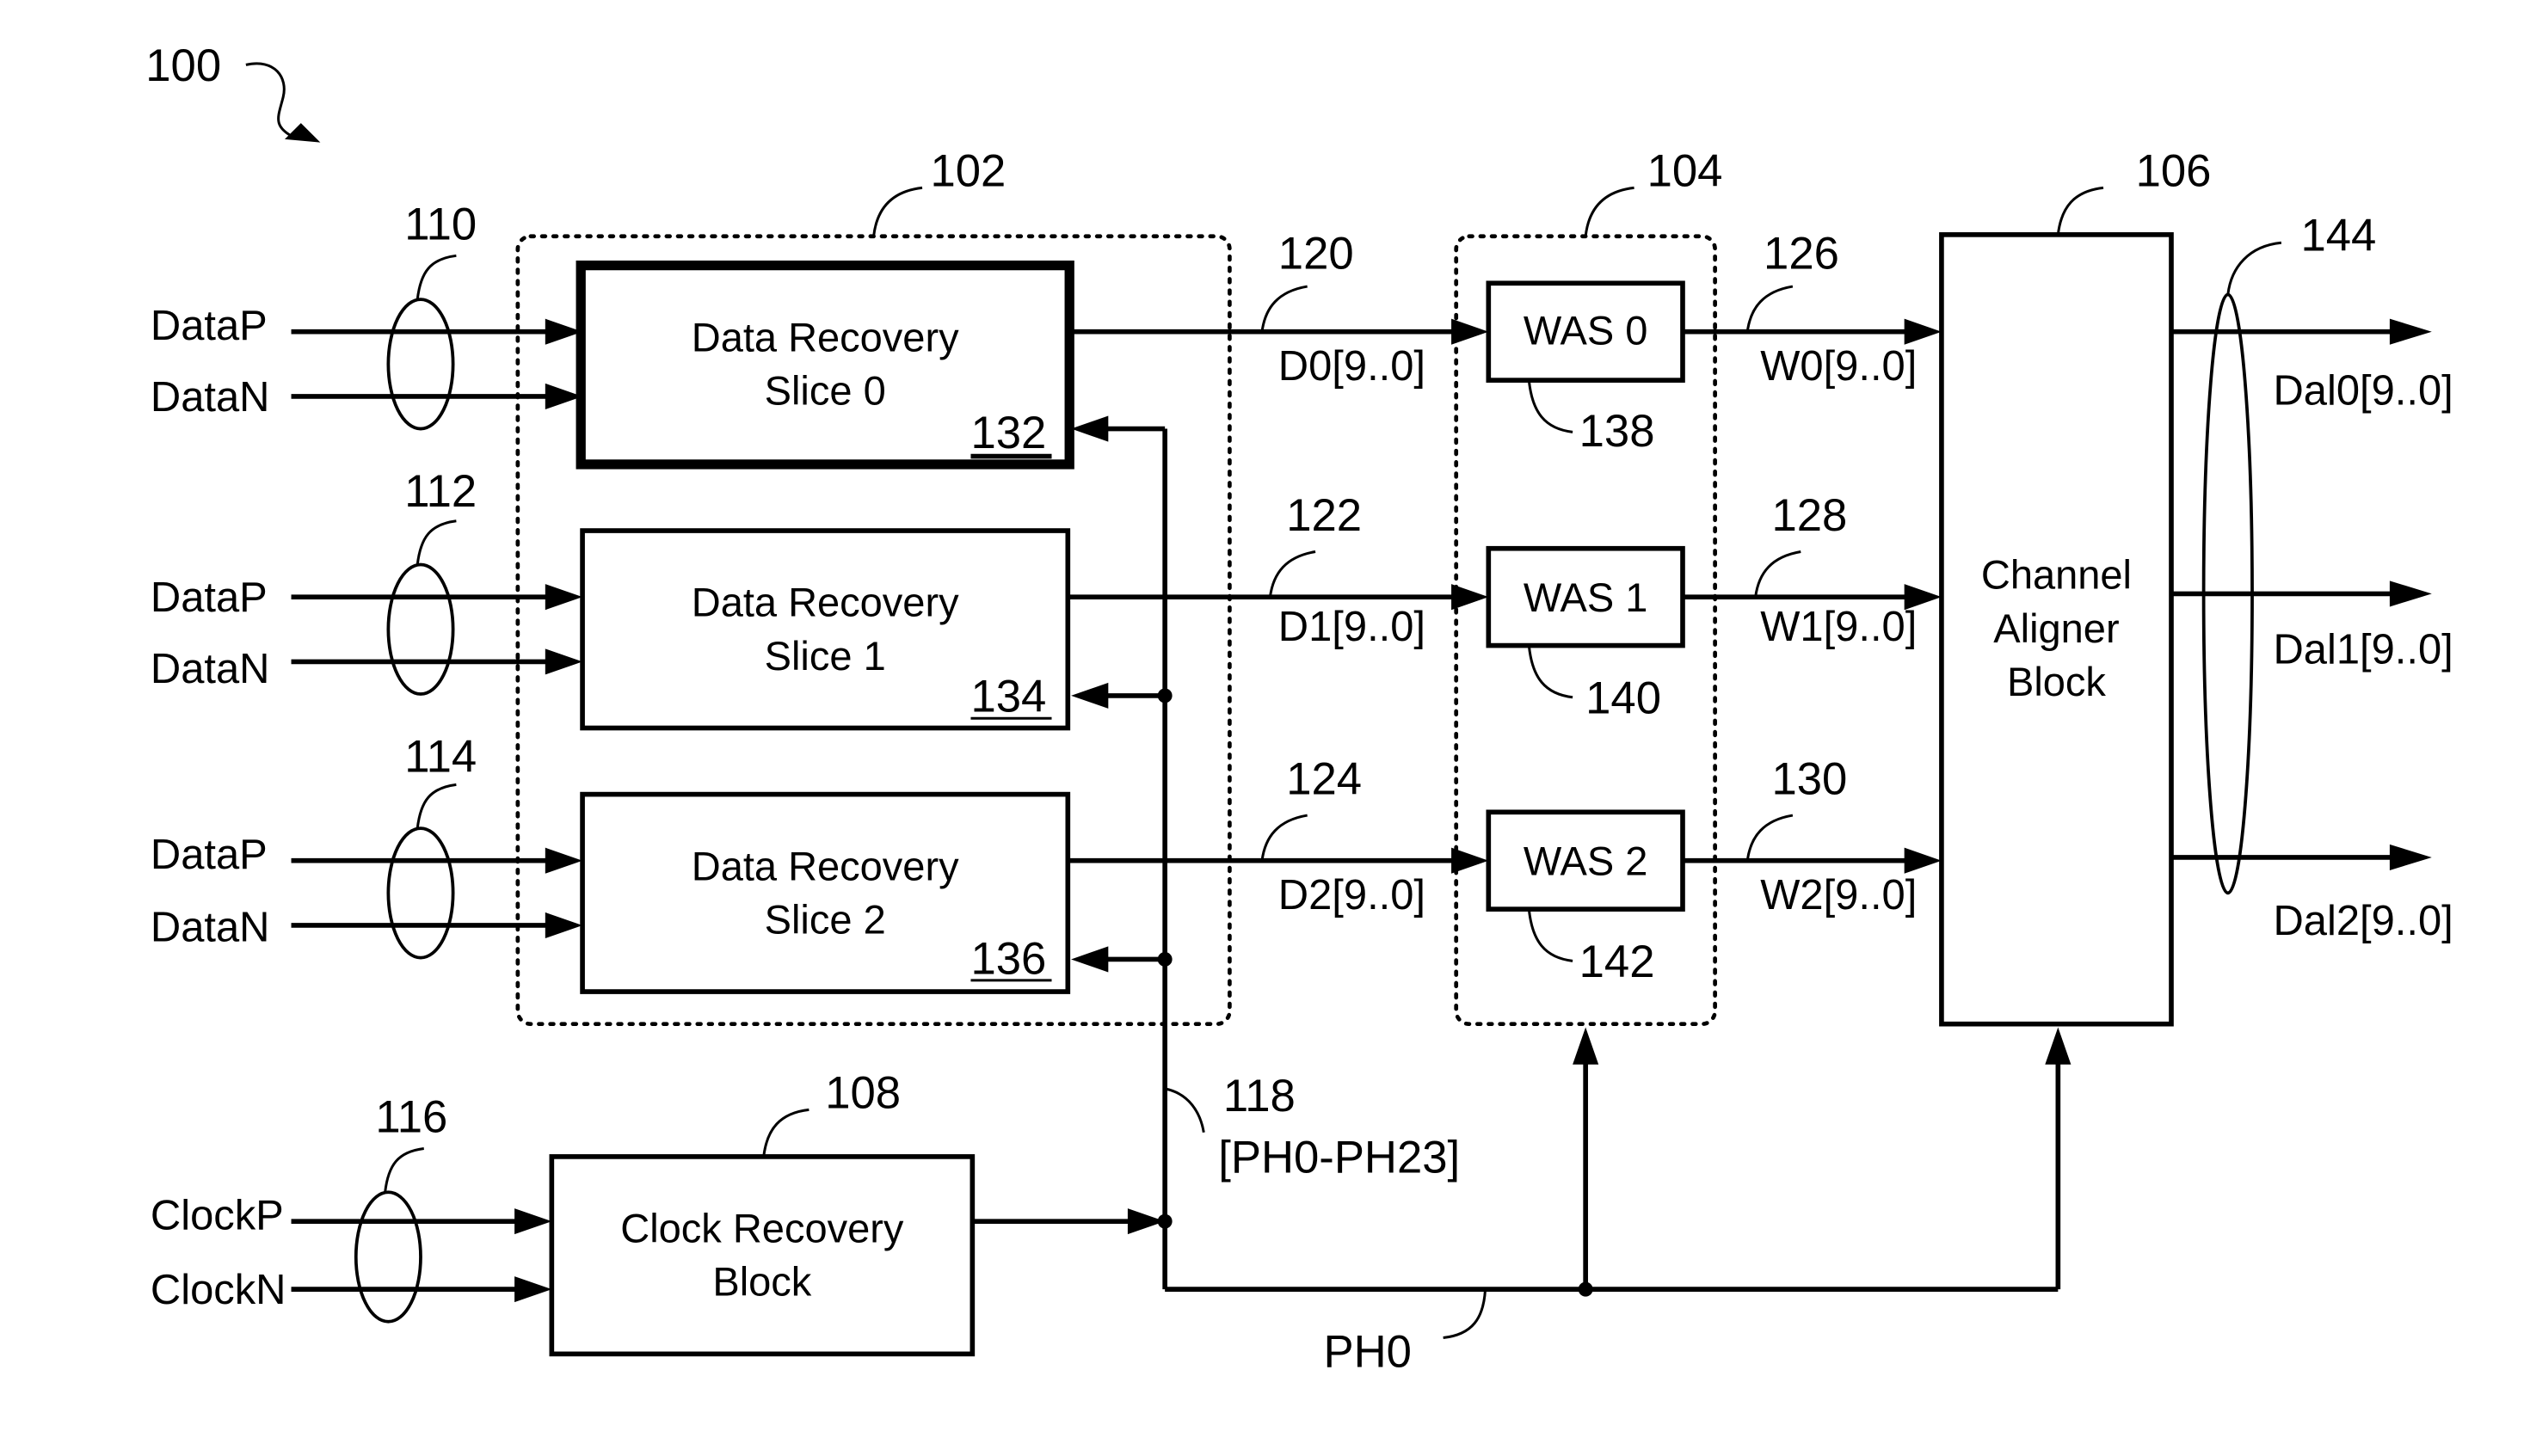  What do you see at coordinates (825, 603) in the screenshot?
I see `slice-1-label-1: Data Recovery` at bounding box center [825, 603].